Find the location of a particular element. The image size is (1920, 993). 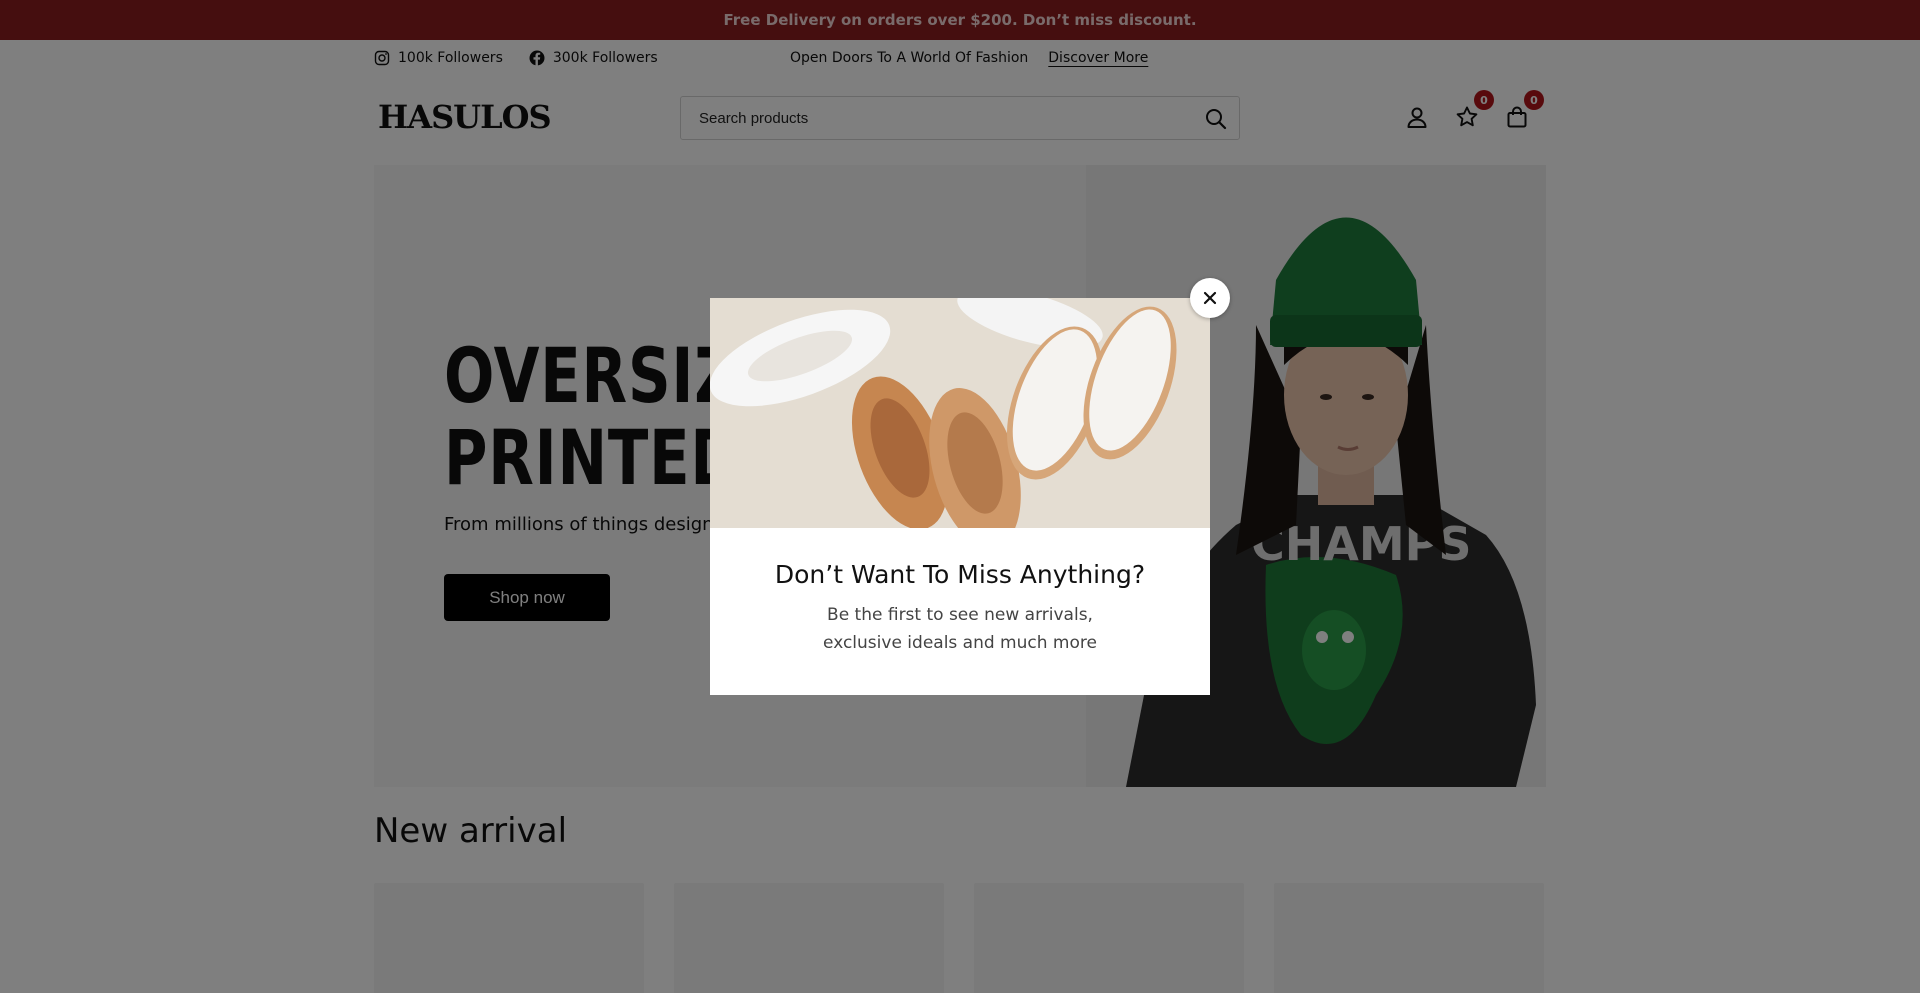

popup-shoes-image is located at coordinates (960, 413).